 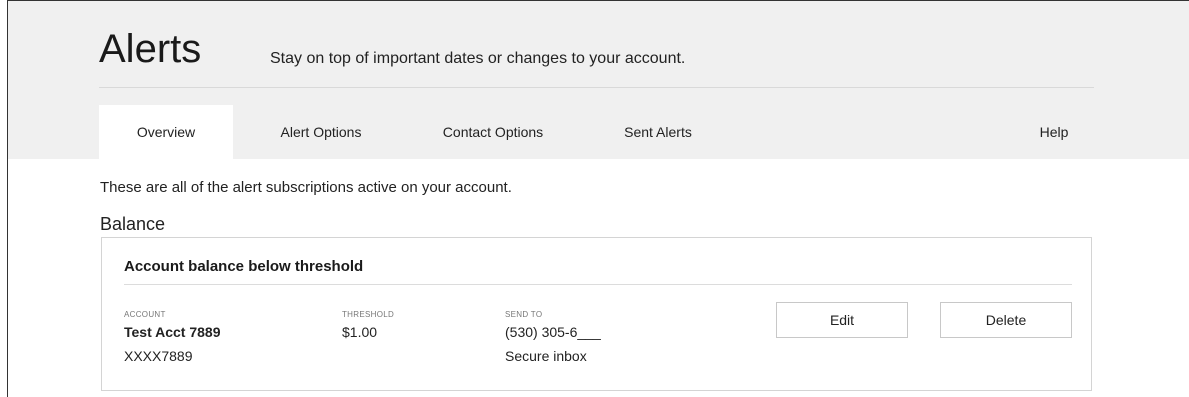 I want to click on tab-label: Overview, so click(x=166, y=132).